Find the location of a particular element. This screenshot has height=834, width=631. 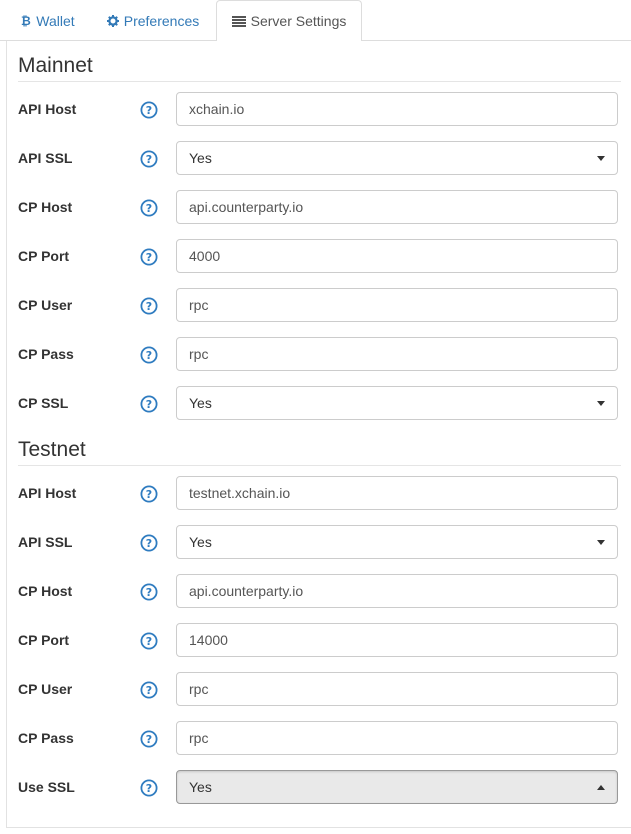

testnet-use-ssl-select: Yes is located at coordinates (397, 787).